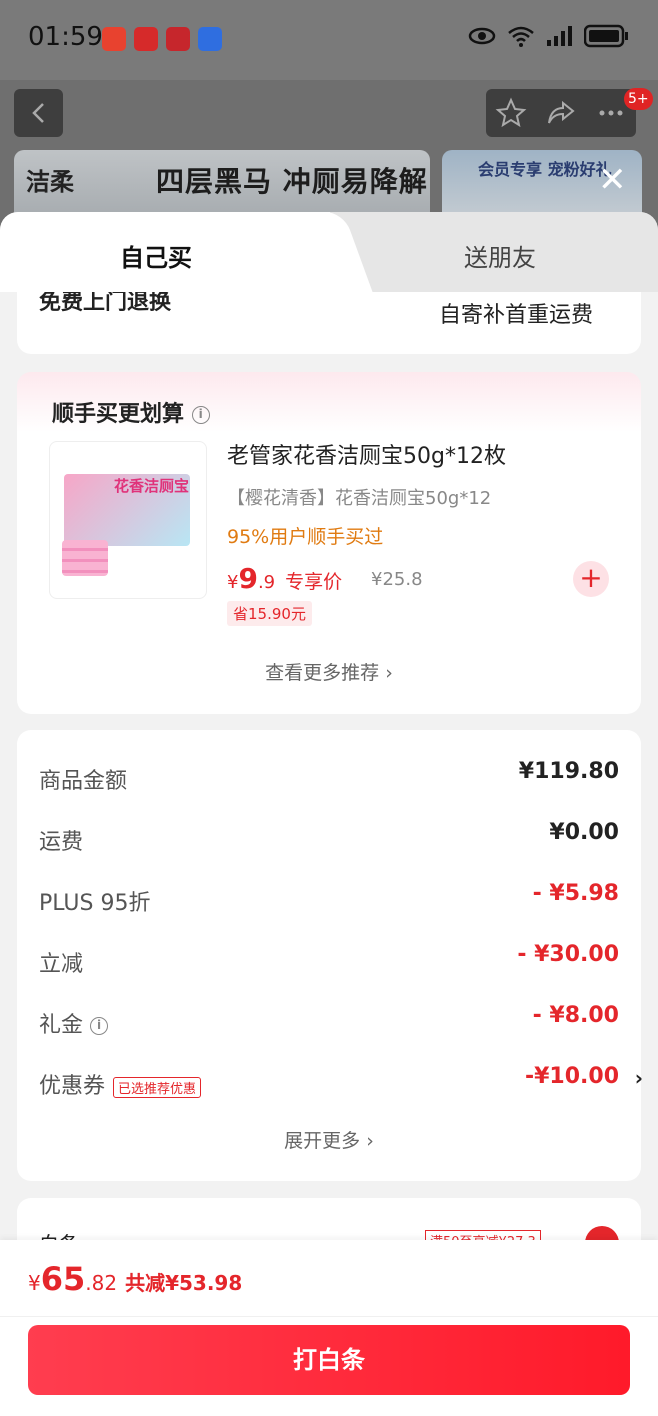 Image resolution: width=658 pixels, height=1416 pixels. What do you see at coordinates (366, 454) in the screenshot?
I see `product-title: 老管家花香洁厕宝50g*12枚` at bounding box center [366, 454].